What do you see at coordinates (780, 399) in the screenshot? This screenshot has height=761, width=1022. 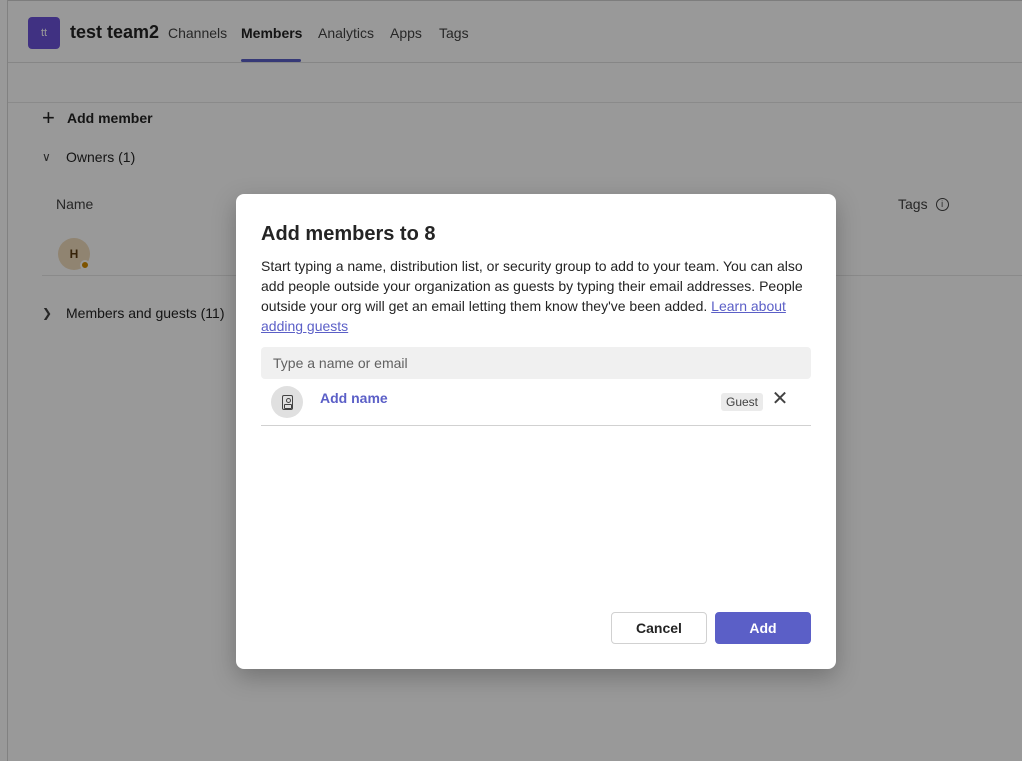 I see `close-icon: ✕` at bounding box center [780, 399].